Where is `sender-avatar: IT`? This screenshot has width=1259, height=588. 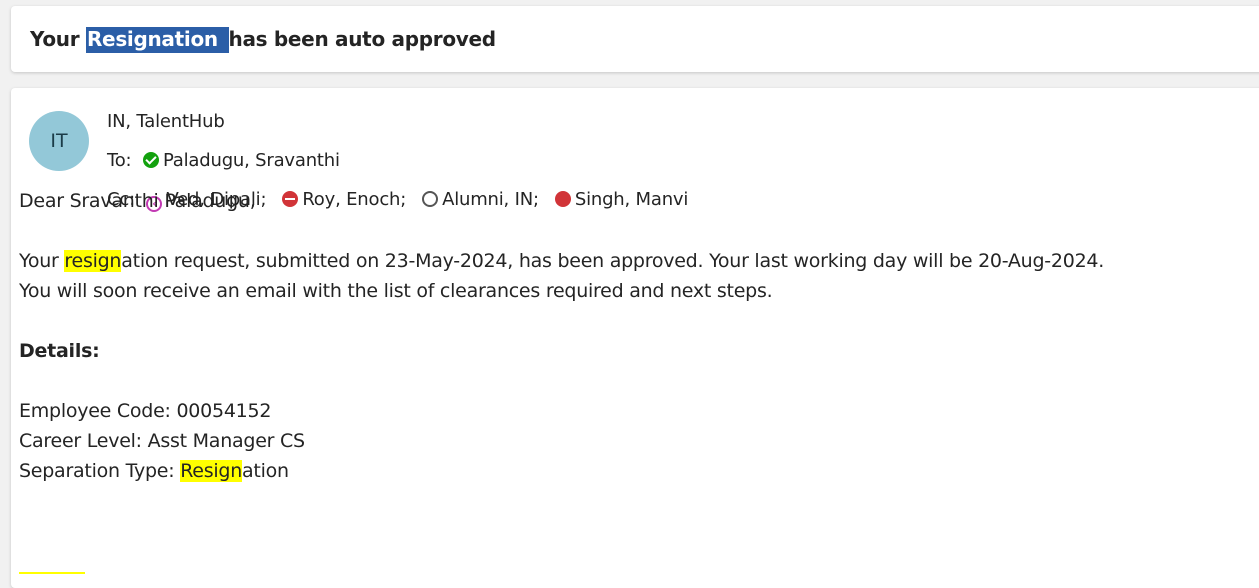
sender-avatar: IT is located at coordinates (59, 141).